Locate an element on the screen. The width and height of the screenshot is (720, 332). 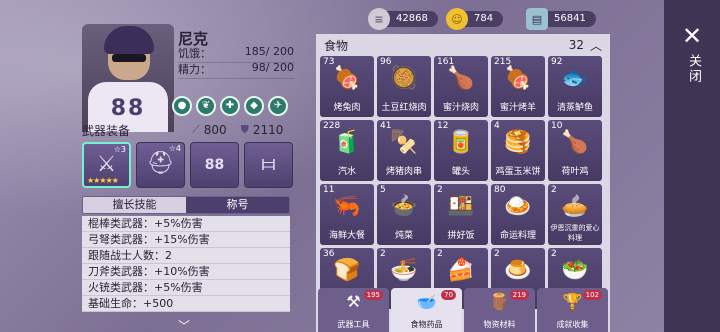
food-item: 41 🍢 烤猪肉串 is located at coordinates (404, 150).